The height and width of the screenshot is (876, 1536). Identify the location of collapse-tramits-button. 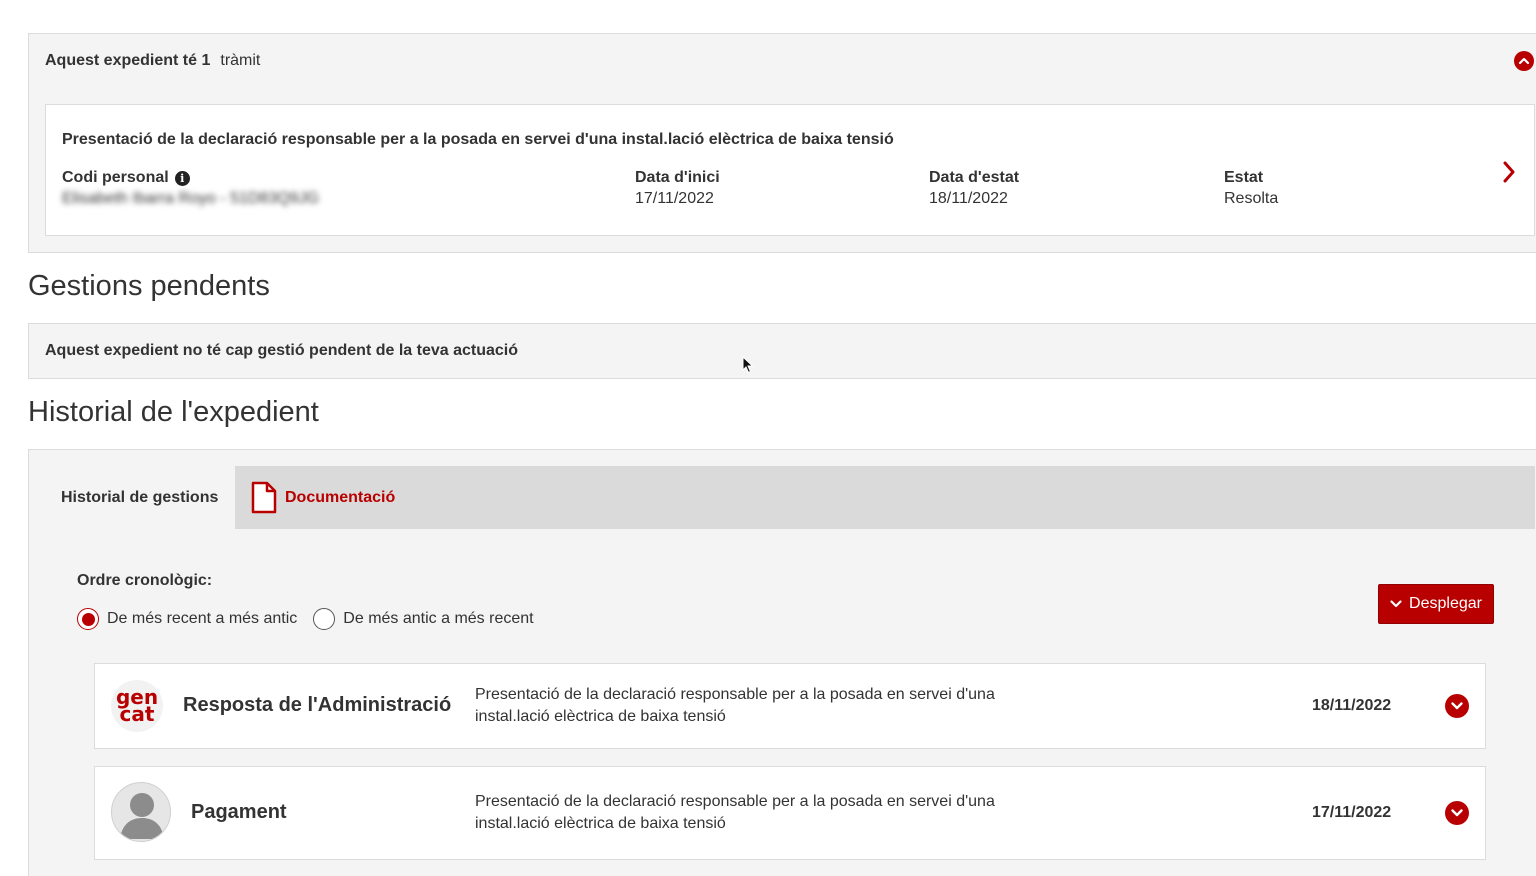
(1524, 61).